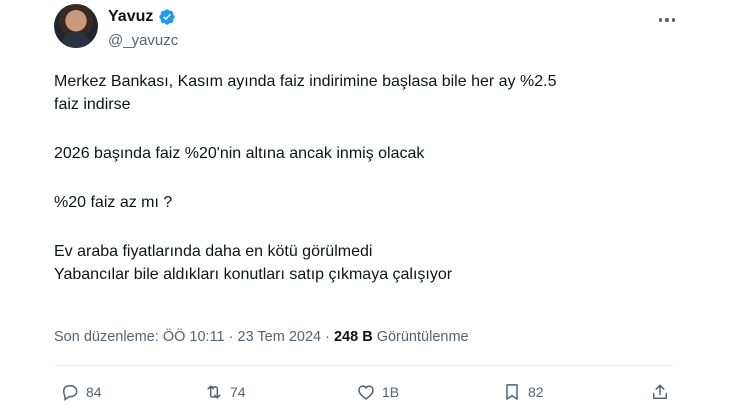 This screenshot has height=420, width=730. What do you see at coordinates (391, 392) in the screenshot?
I see `like-count: 1B` at bounding box center [391, 392].